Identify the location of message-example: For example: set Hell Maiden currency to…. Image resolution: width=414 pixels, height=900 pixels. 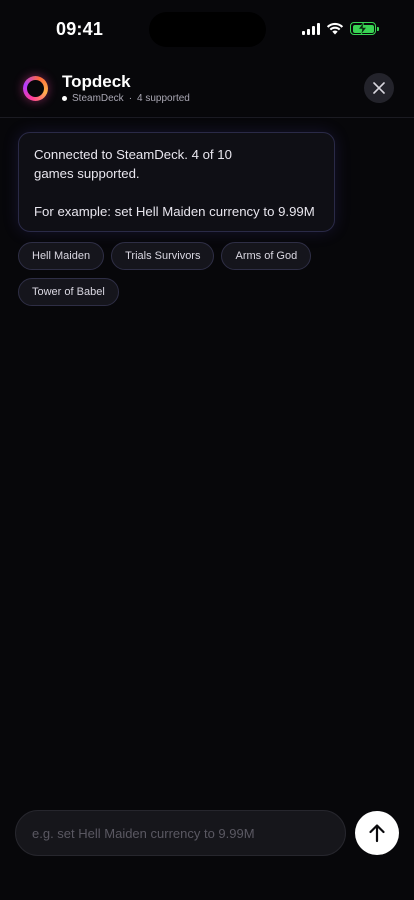
(174, 211).